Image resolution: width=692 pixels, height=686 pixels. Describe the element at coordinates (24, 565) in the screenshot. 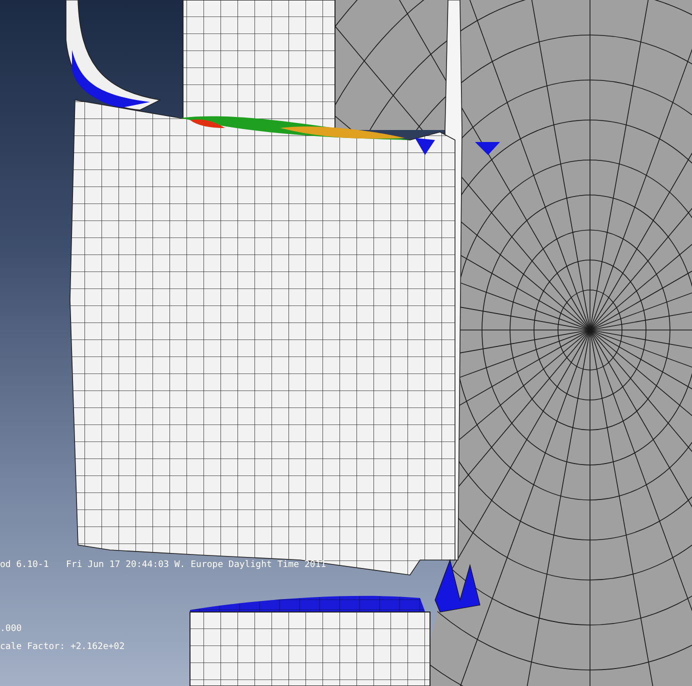

I see `version-text: od 6.10-1` at that location.